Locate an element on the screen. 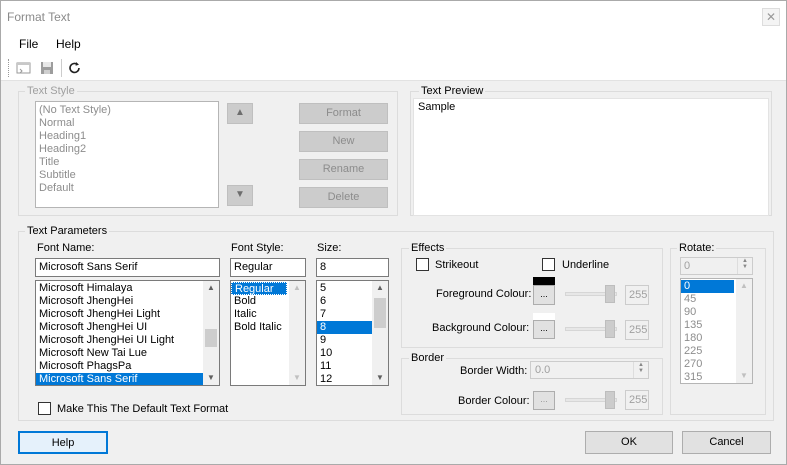 The image size is (787, 465). rotate-spinner: 0 ▲ ▼ is located at coordinates (716, 266).